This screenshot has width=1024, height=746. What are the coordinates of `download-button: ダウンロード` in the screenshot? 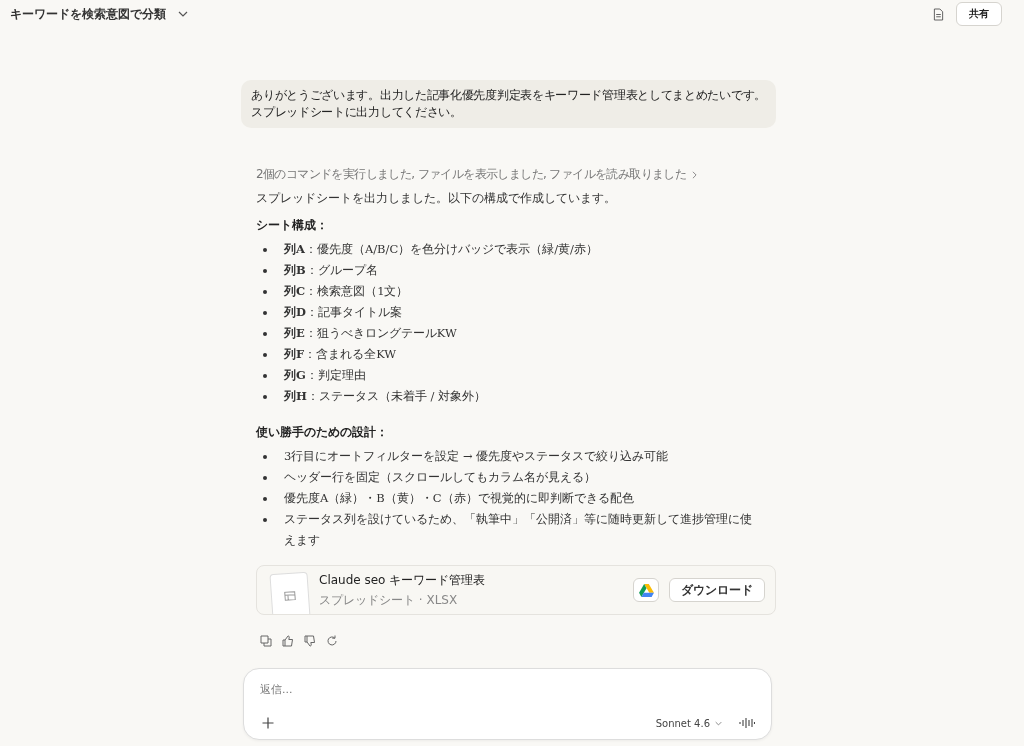 It's located at (717, 590).